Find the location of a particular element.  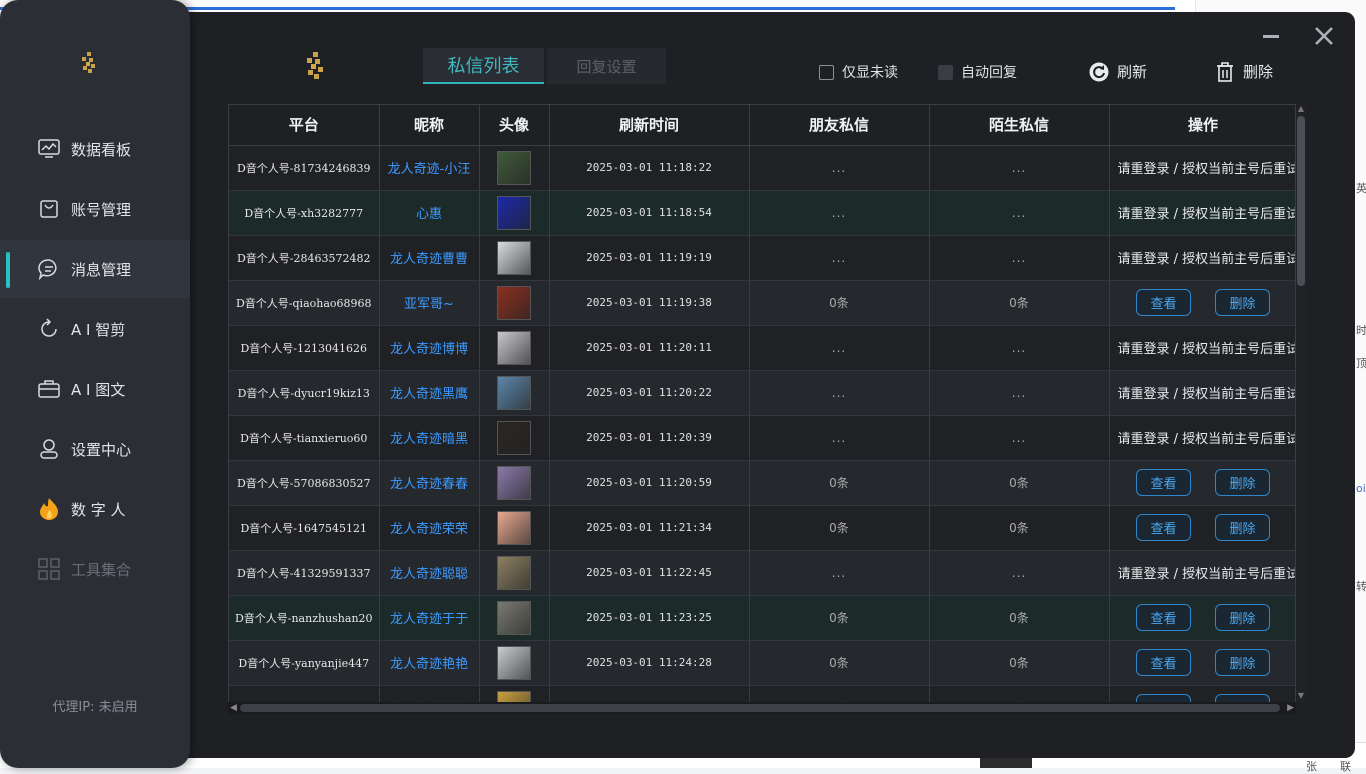

refresh-time: 2025-03-01 11:20:59 is located at coordinates (649, 483).